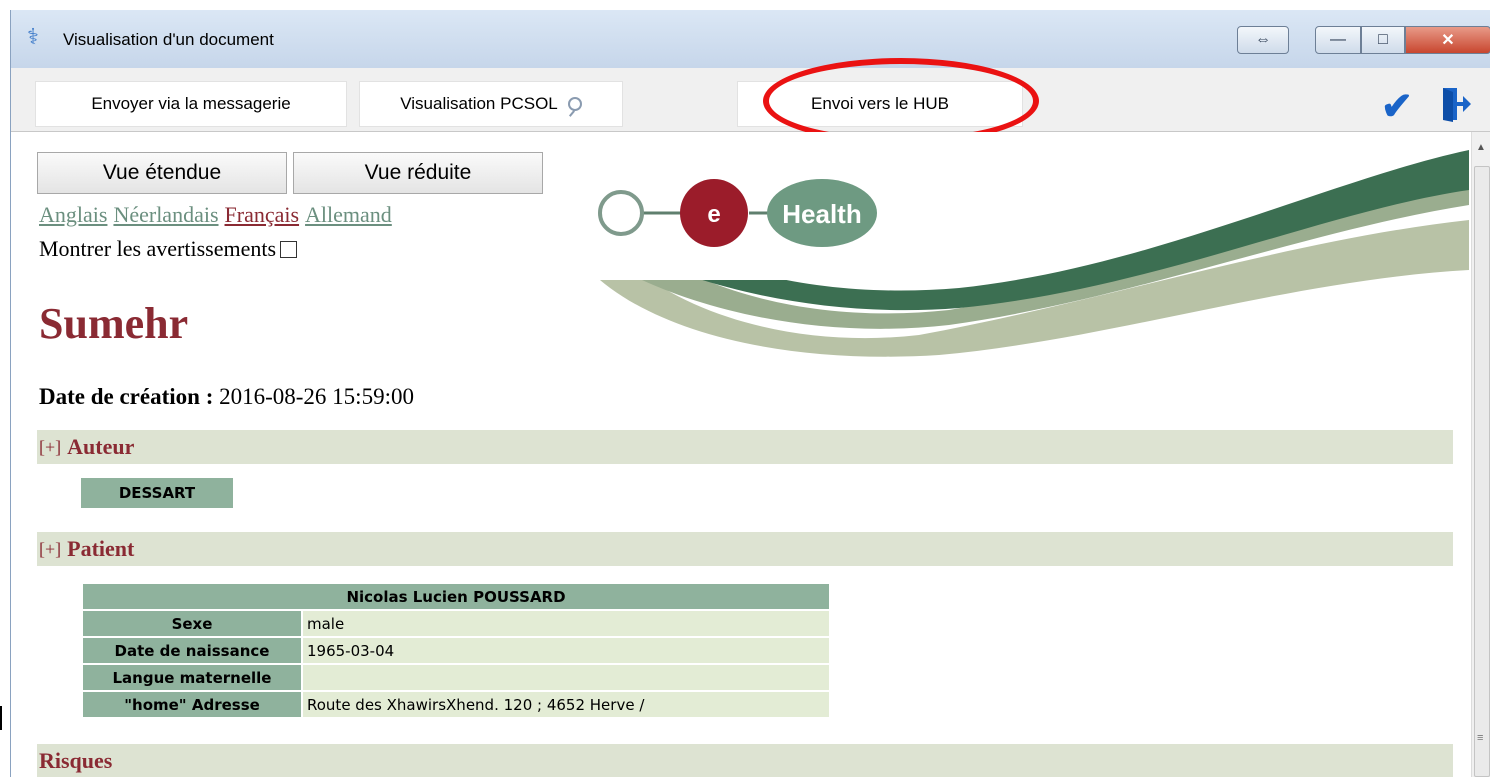 The image size is (1490, 777). Describe the element at coordinates (1338, 40) in the screenshot. I see `minimize-button: —` at that location.